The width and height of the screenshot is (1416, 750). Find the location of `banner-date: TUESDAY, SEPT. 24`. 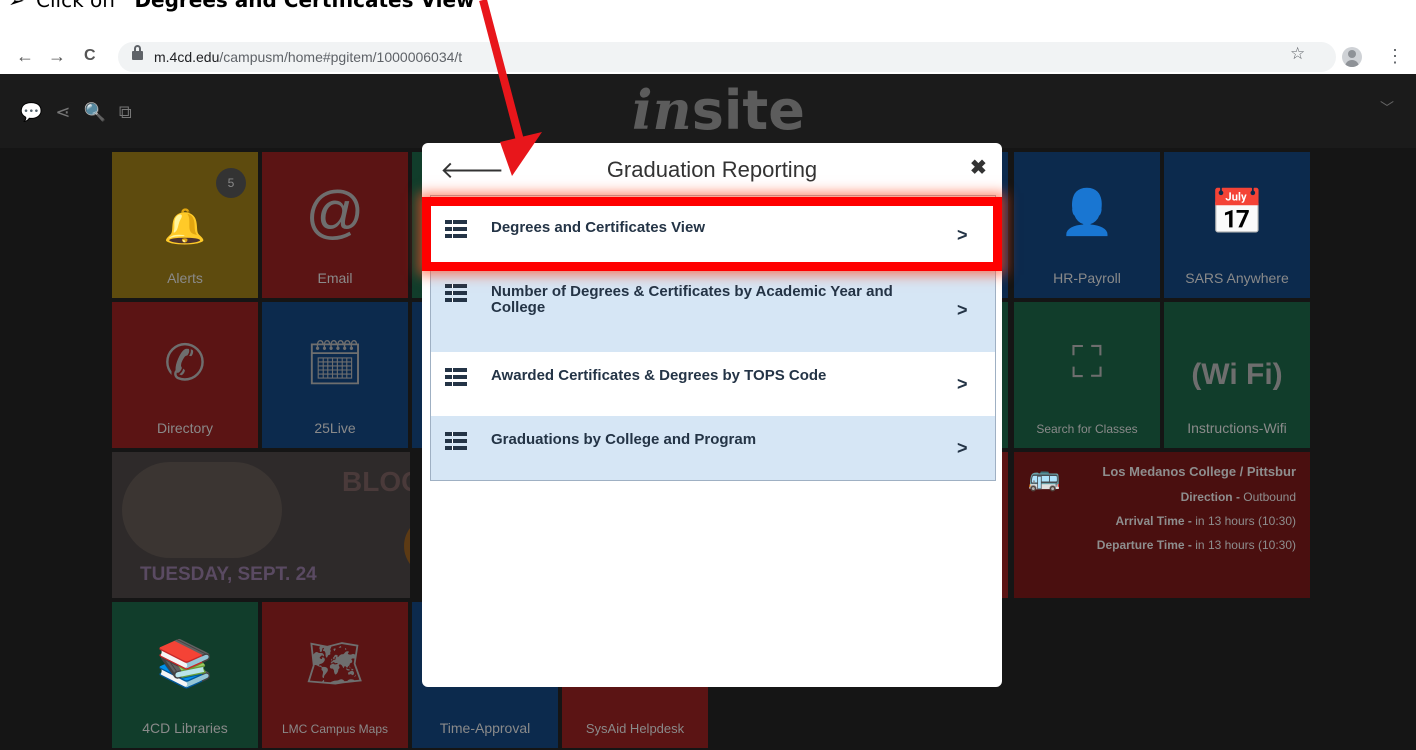

banner-date: TUESDAY, SEPT. 24 is located at coordinates (228, 574).